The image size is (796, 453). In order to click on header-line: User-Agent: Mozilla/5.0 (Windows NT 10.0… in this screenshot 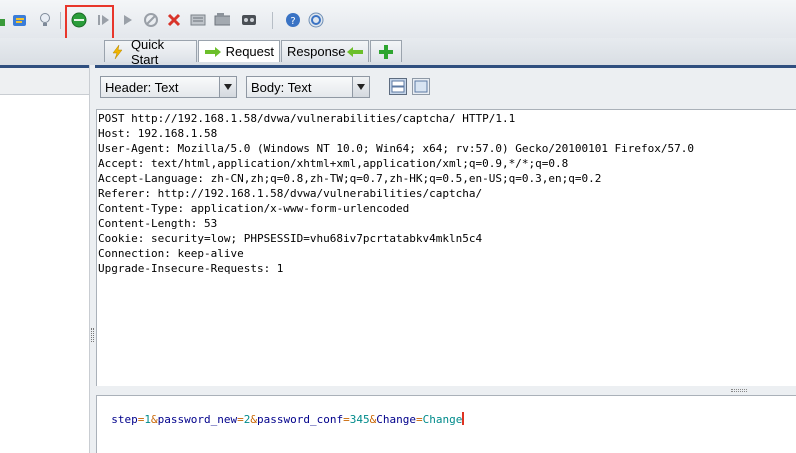, I will do `click(396, 148)`.